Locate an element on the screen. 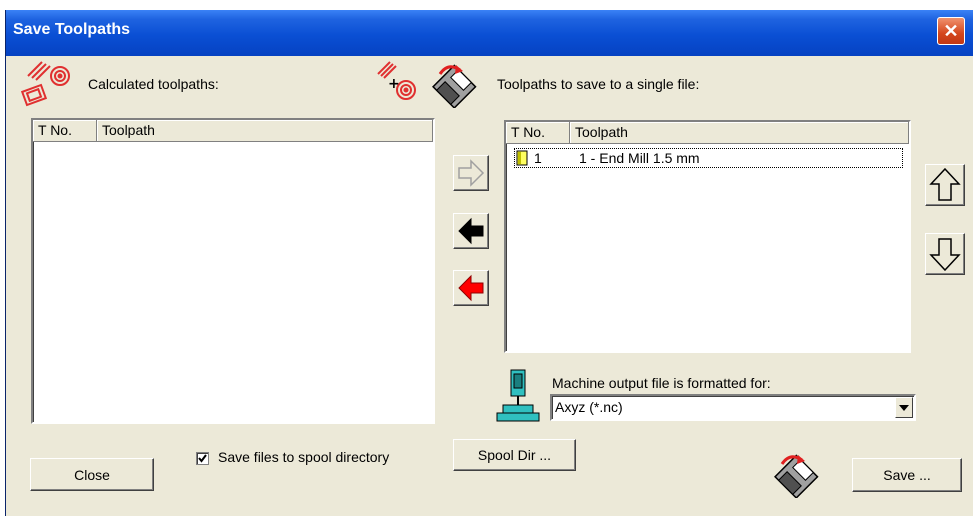  remove-from-save-button is located at coordinates (471, 231).